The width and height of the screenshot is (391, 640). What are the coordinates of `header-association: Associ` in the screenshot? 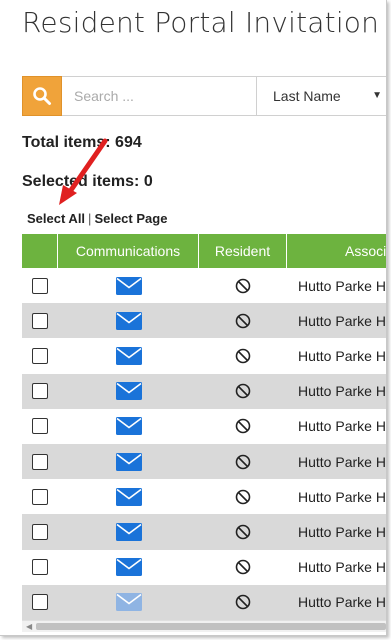 It's located at (336, 251).